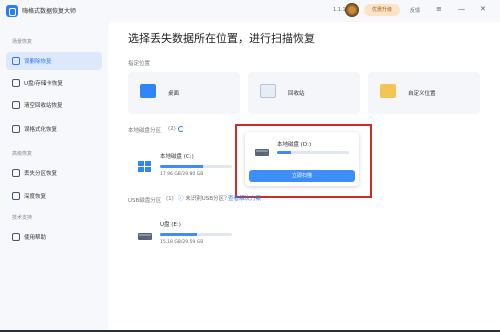 The width and height of the screenshot is (500, 332). I want to click on sidebar-item-label: U盘/存储卡恢复, so click(43, 84).